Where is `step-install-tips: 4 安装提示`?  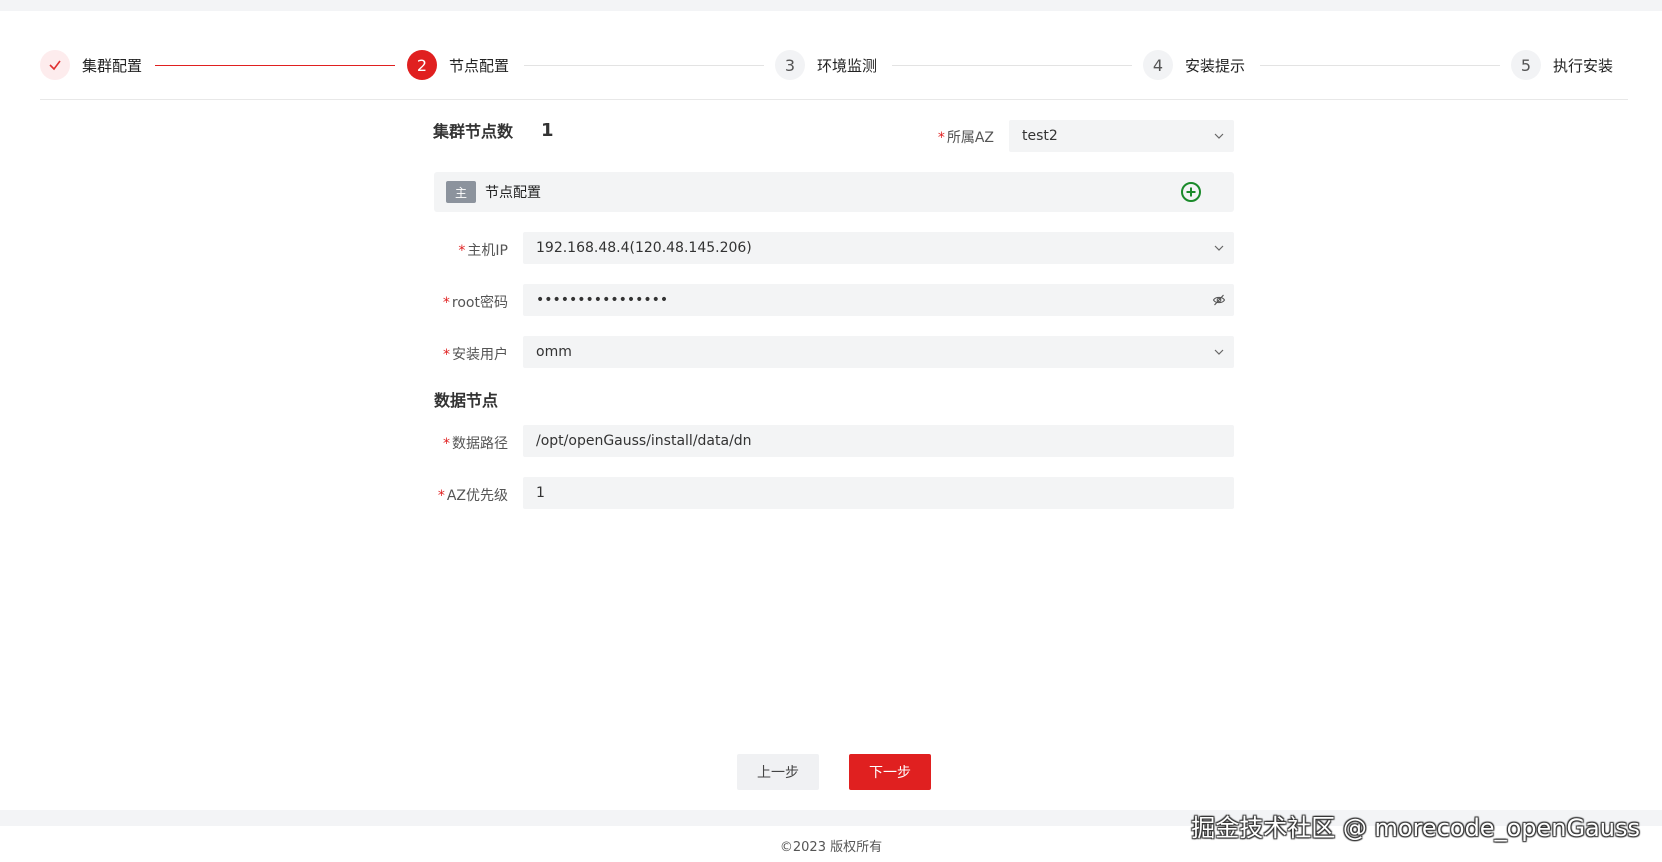 step-install-tips: 4 安装提示 is located at coordinates (1194, 65).